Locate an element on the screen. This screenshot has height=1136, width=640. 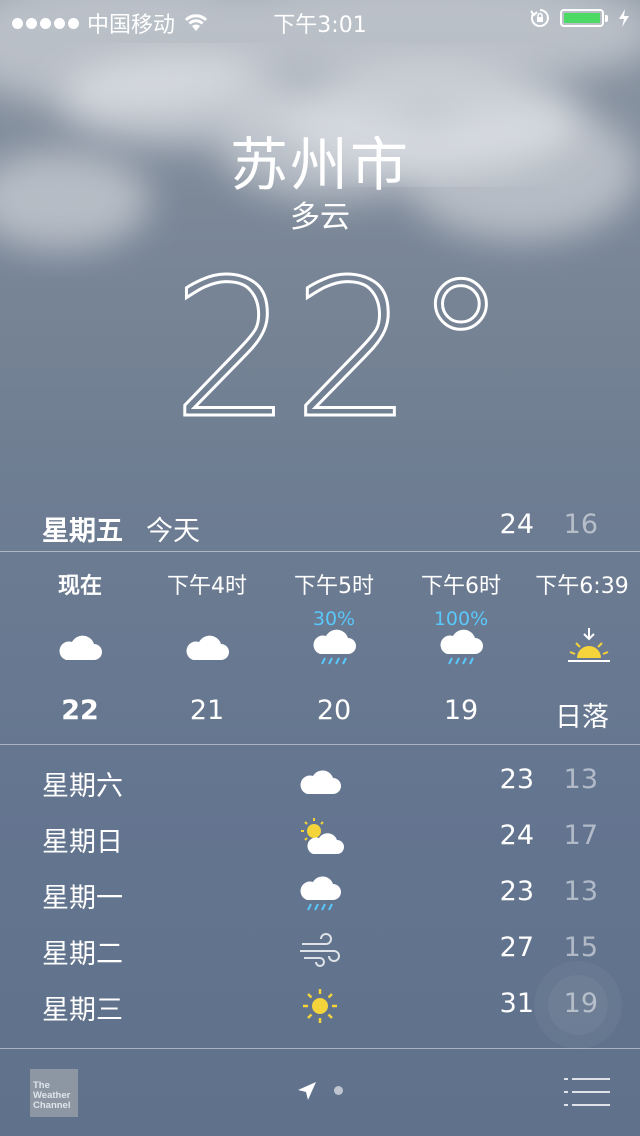
weather-channel-logo: The Weather Channel is located at coordinates (54, 1093).